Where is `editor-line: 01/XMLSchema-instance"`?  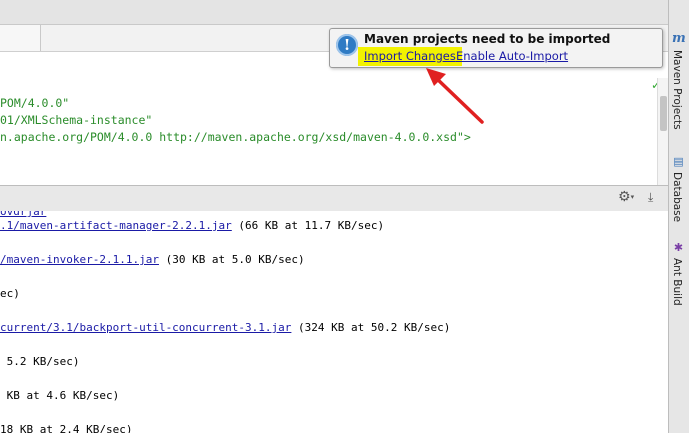 editor-line: 01/XMLSchema-instance" is located at coordinates (76, 120).